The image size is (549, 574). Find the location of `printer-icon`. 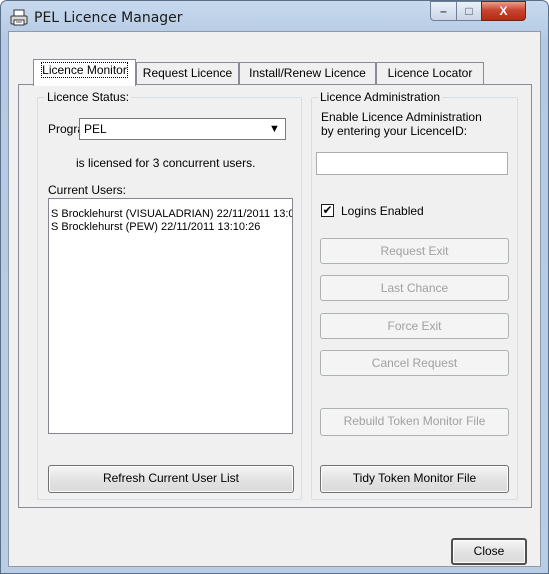

printer-icon is located at coordinates (19, 17).